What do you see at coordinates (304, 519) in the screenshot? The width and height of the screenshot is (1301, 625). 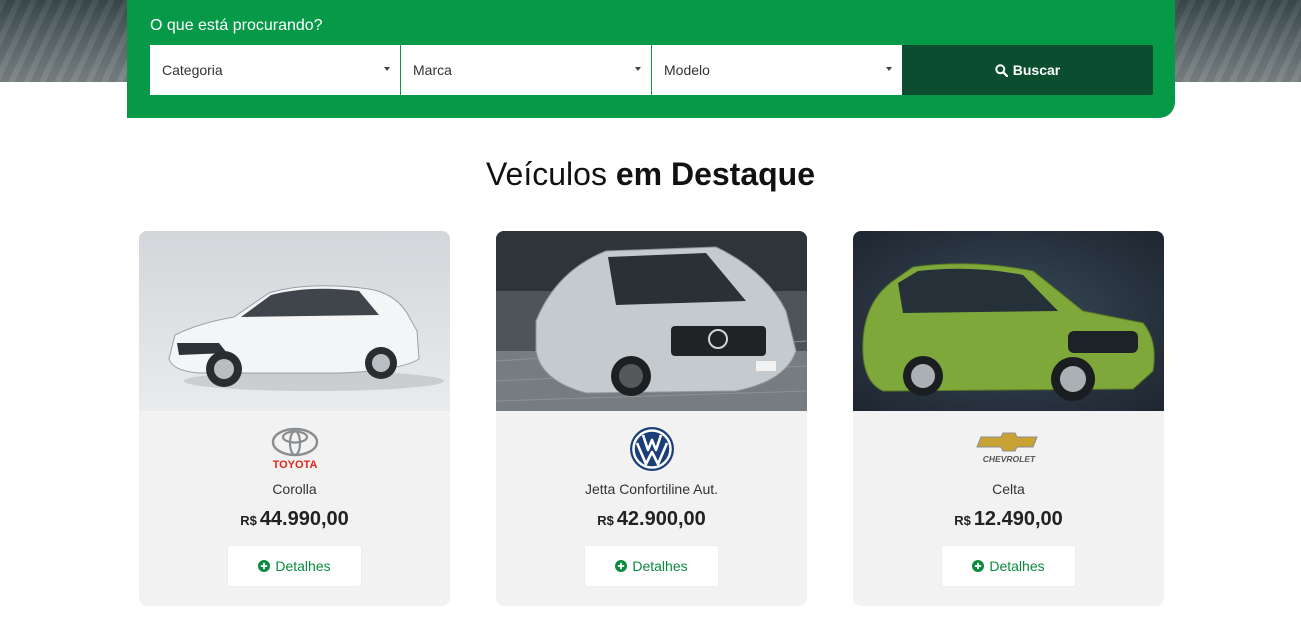 I see `price-value: 44.990,00` at bounding box center [304, 519].